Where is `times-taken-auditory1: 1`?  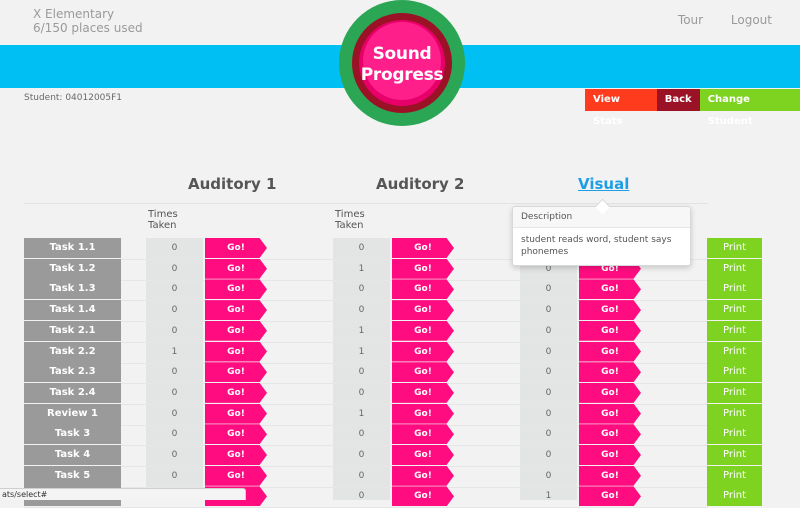 times-taken-auditory1: 1 is located at coordinates (174, 351).